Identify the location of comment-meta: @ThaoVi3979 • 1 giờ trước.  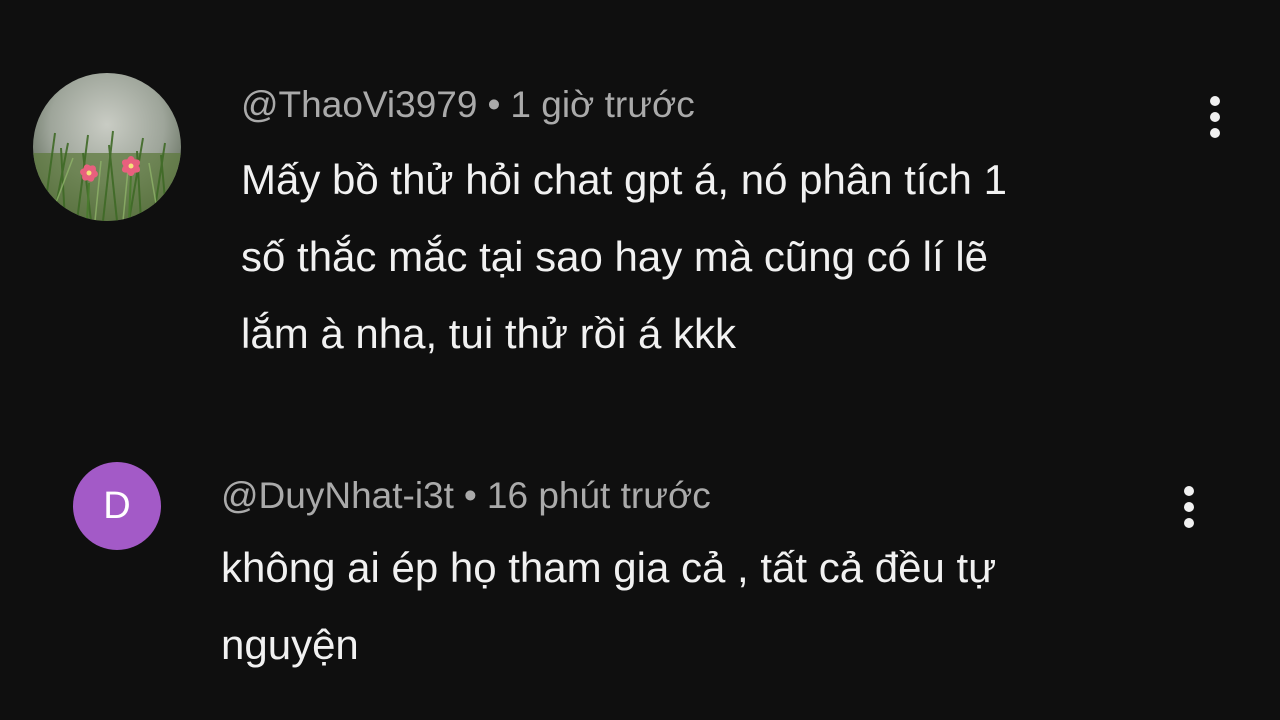
(468, 104).